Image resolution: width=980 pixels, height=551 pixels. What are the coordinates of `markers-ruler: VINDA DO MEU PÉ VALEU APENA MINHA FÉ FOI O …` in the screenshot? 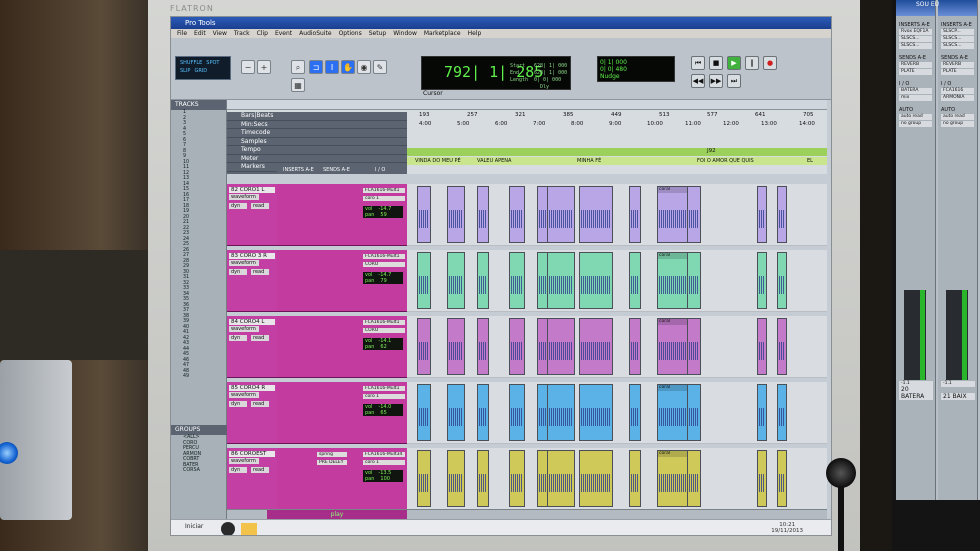 It's located at (617, 161).